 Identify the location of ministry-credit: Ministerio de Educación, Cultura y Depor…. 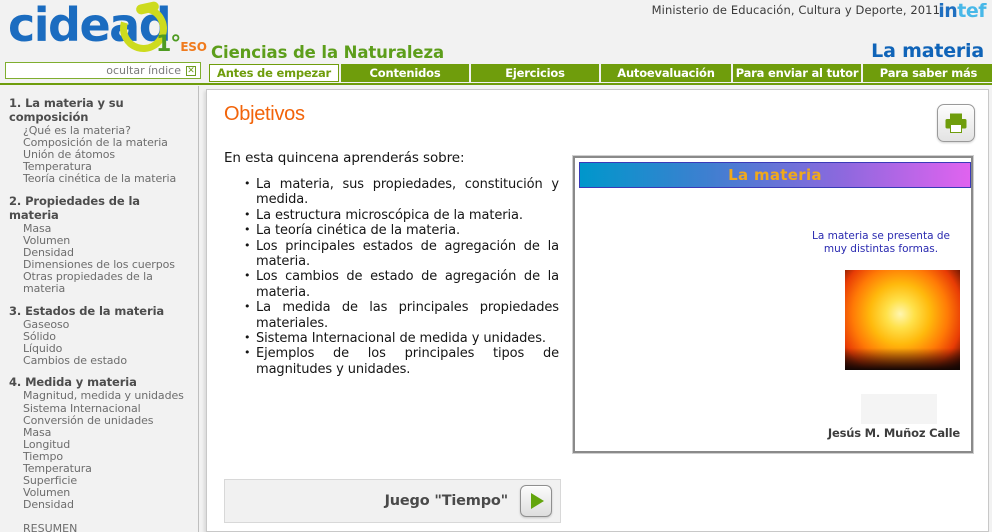
(795, 10).